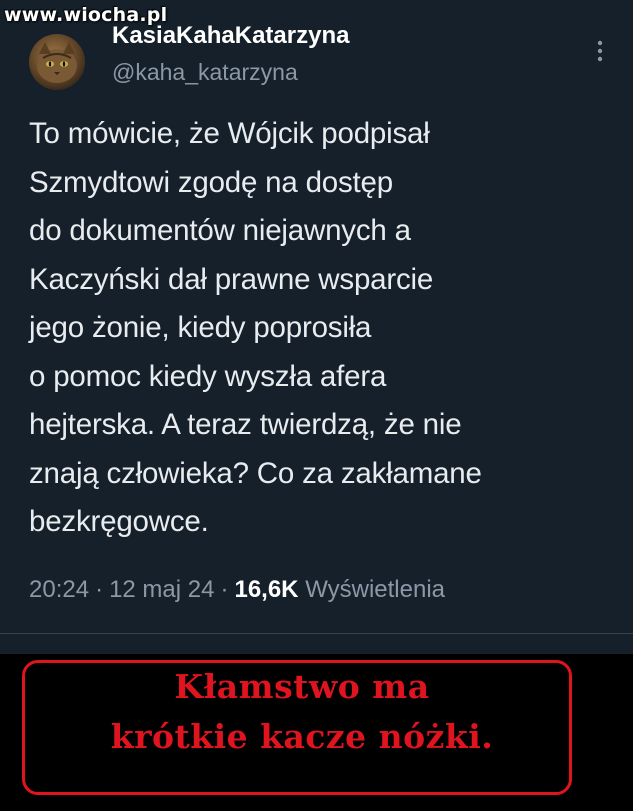 The image size is (633, 811). Describe the element at coordinates (205, 72) in the screenshot. I see `user-handle: @kaha_katarzyna` at that location.